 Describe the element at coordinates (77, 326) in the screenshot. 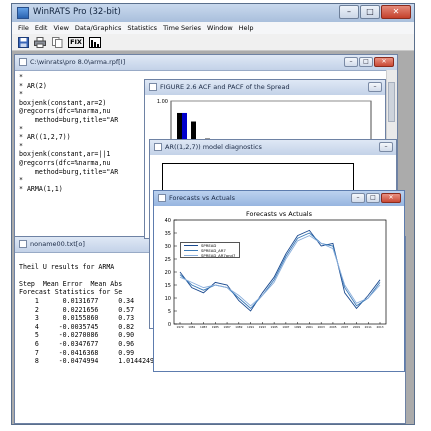

I see `output-line: 4 -0.0035745 0.82` at that location.